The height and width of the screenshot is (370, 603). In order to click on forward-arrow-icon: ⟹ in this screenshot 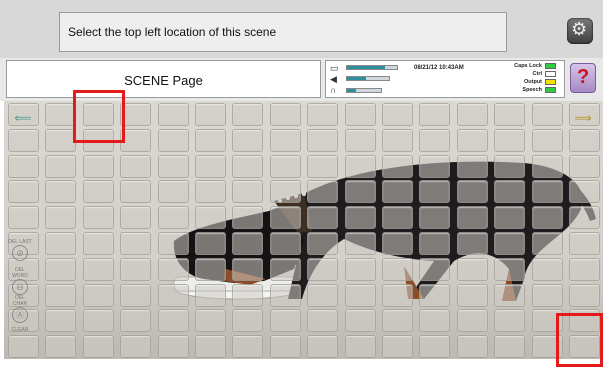, I will do `click(583, 118)`.